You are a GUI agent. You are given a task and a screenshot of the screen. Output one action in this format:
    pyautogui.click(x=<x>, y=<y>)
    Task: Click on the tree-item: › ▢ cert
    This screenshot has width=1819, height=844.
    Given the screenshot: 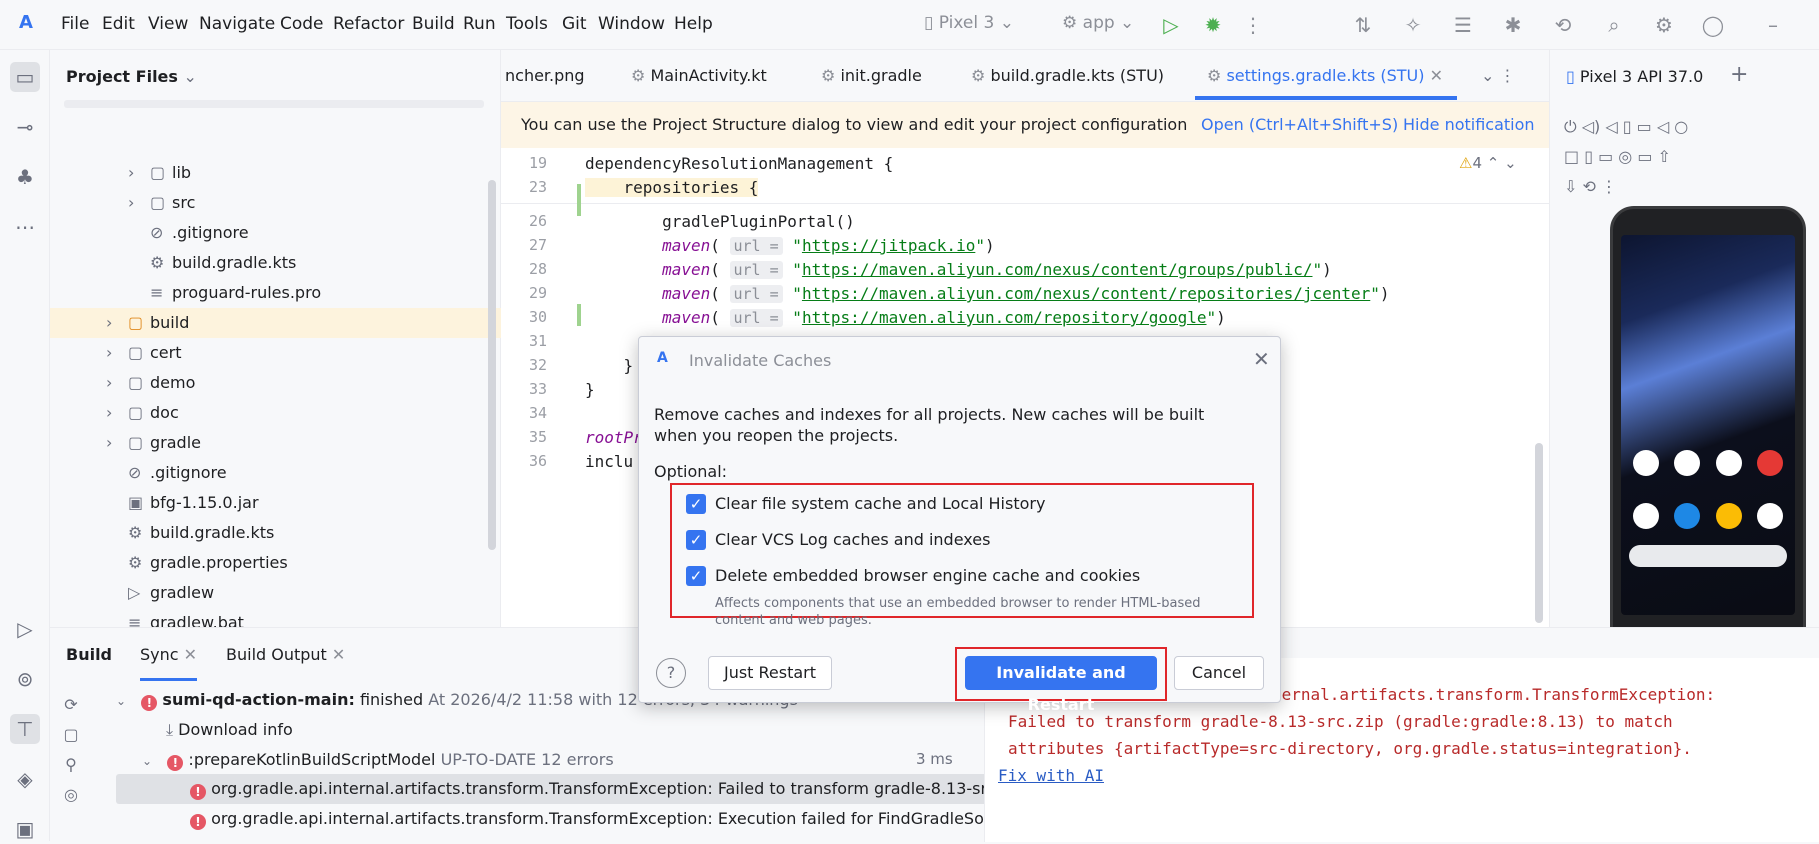 What is the action you would take?
    pyautogui.click(x=275, y=353)
    